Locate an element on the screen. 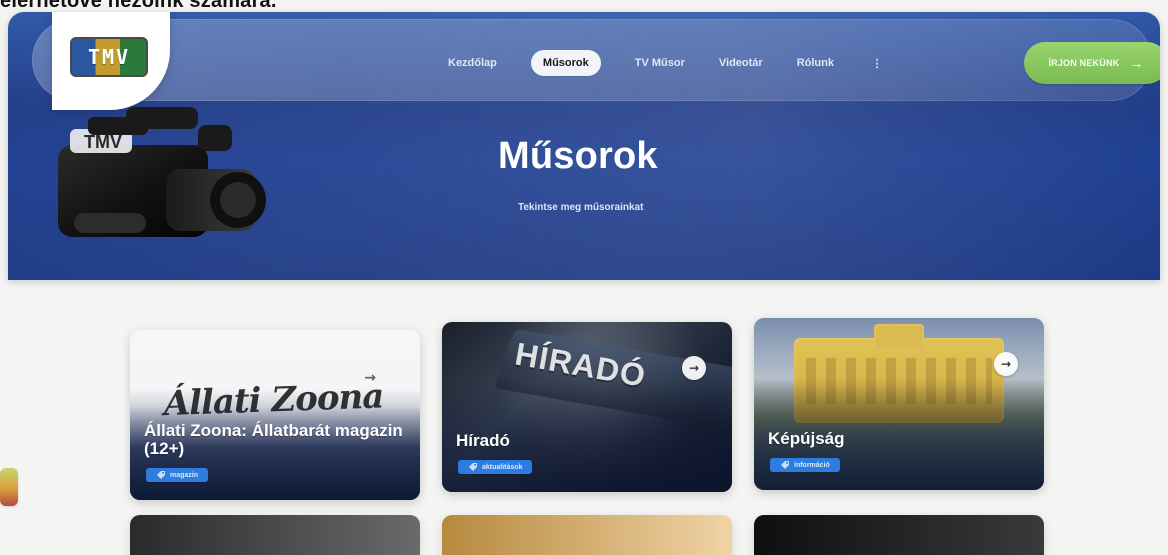 This screenshot has width=1168, height=555. nav-musorok: Műsorok is located at coordinates (565, 63).